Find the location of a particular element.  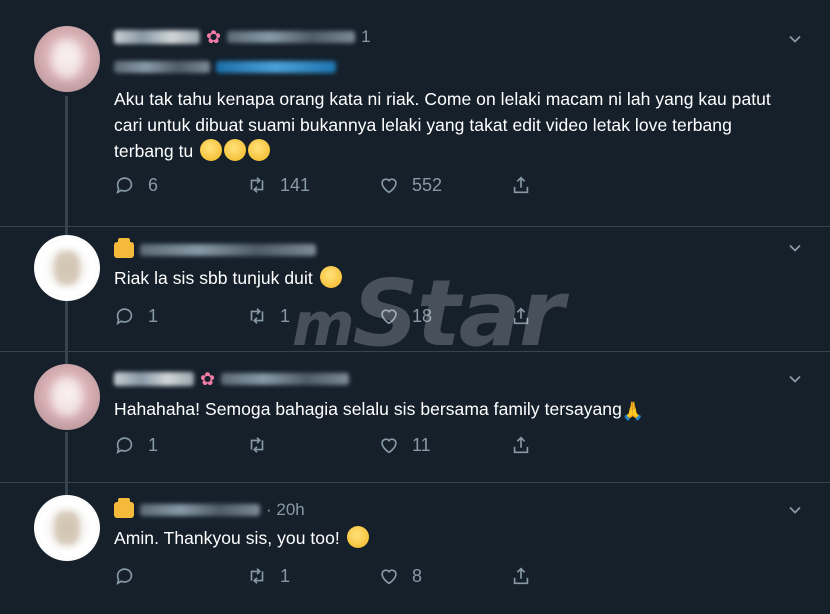

tweet-body: Riak la sis sbb tunjuk duit is located at coordinates (213, 278).